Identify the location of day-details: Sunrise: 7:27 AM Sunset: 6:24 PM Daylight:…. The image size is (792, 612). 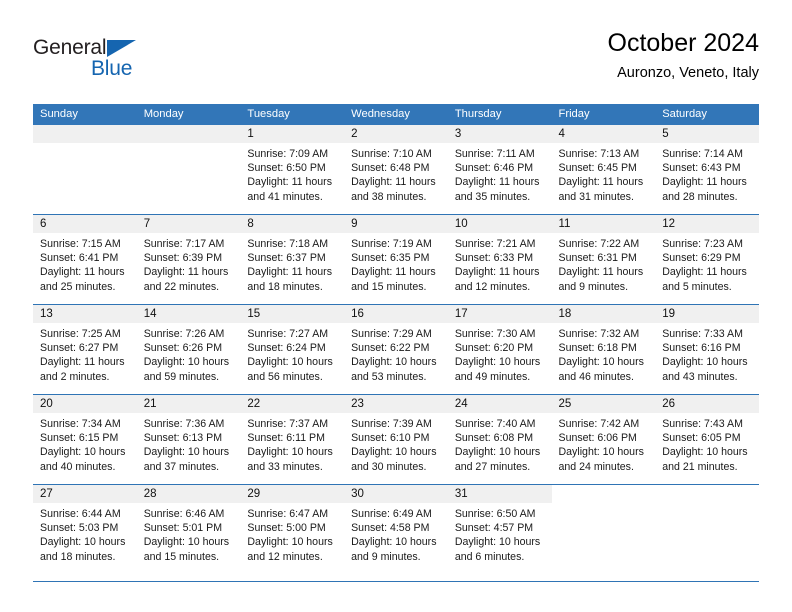
(292, 353).